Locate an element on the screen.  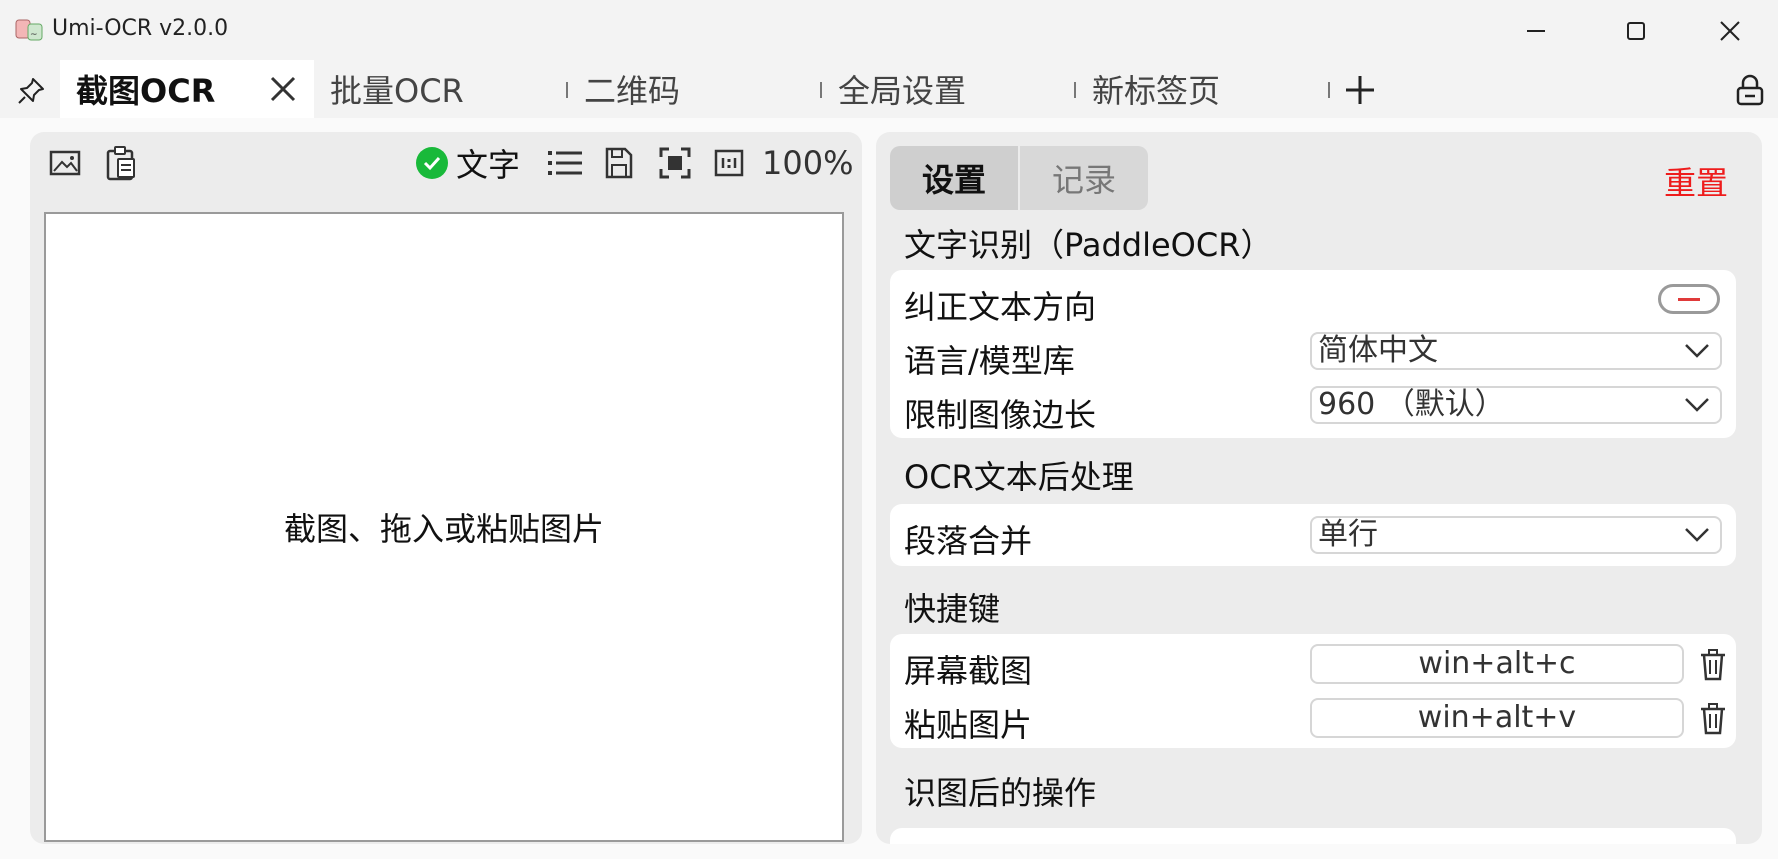
paste-hotkey-input: win+alt+v is located at coordinates (1497, 718).